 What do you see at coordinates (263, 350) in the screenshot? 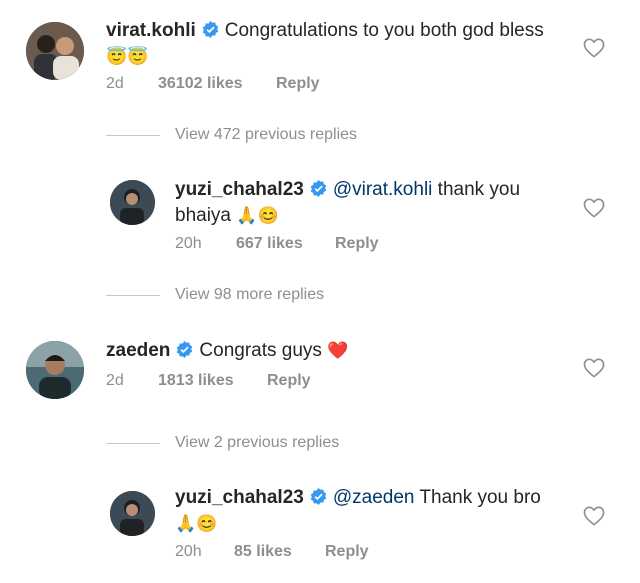
I see `comment-text: Congrats guys` at bounding box center [263, 350].